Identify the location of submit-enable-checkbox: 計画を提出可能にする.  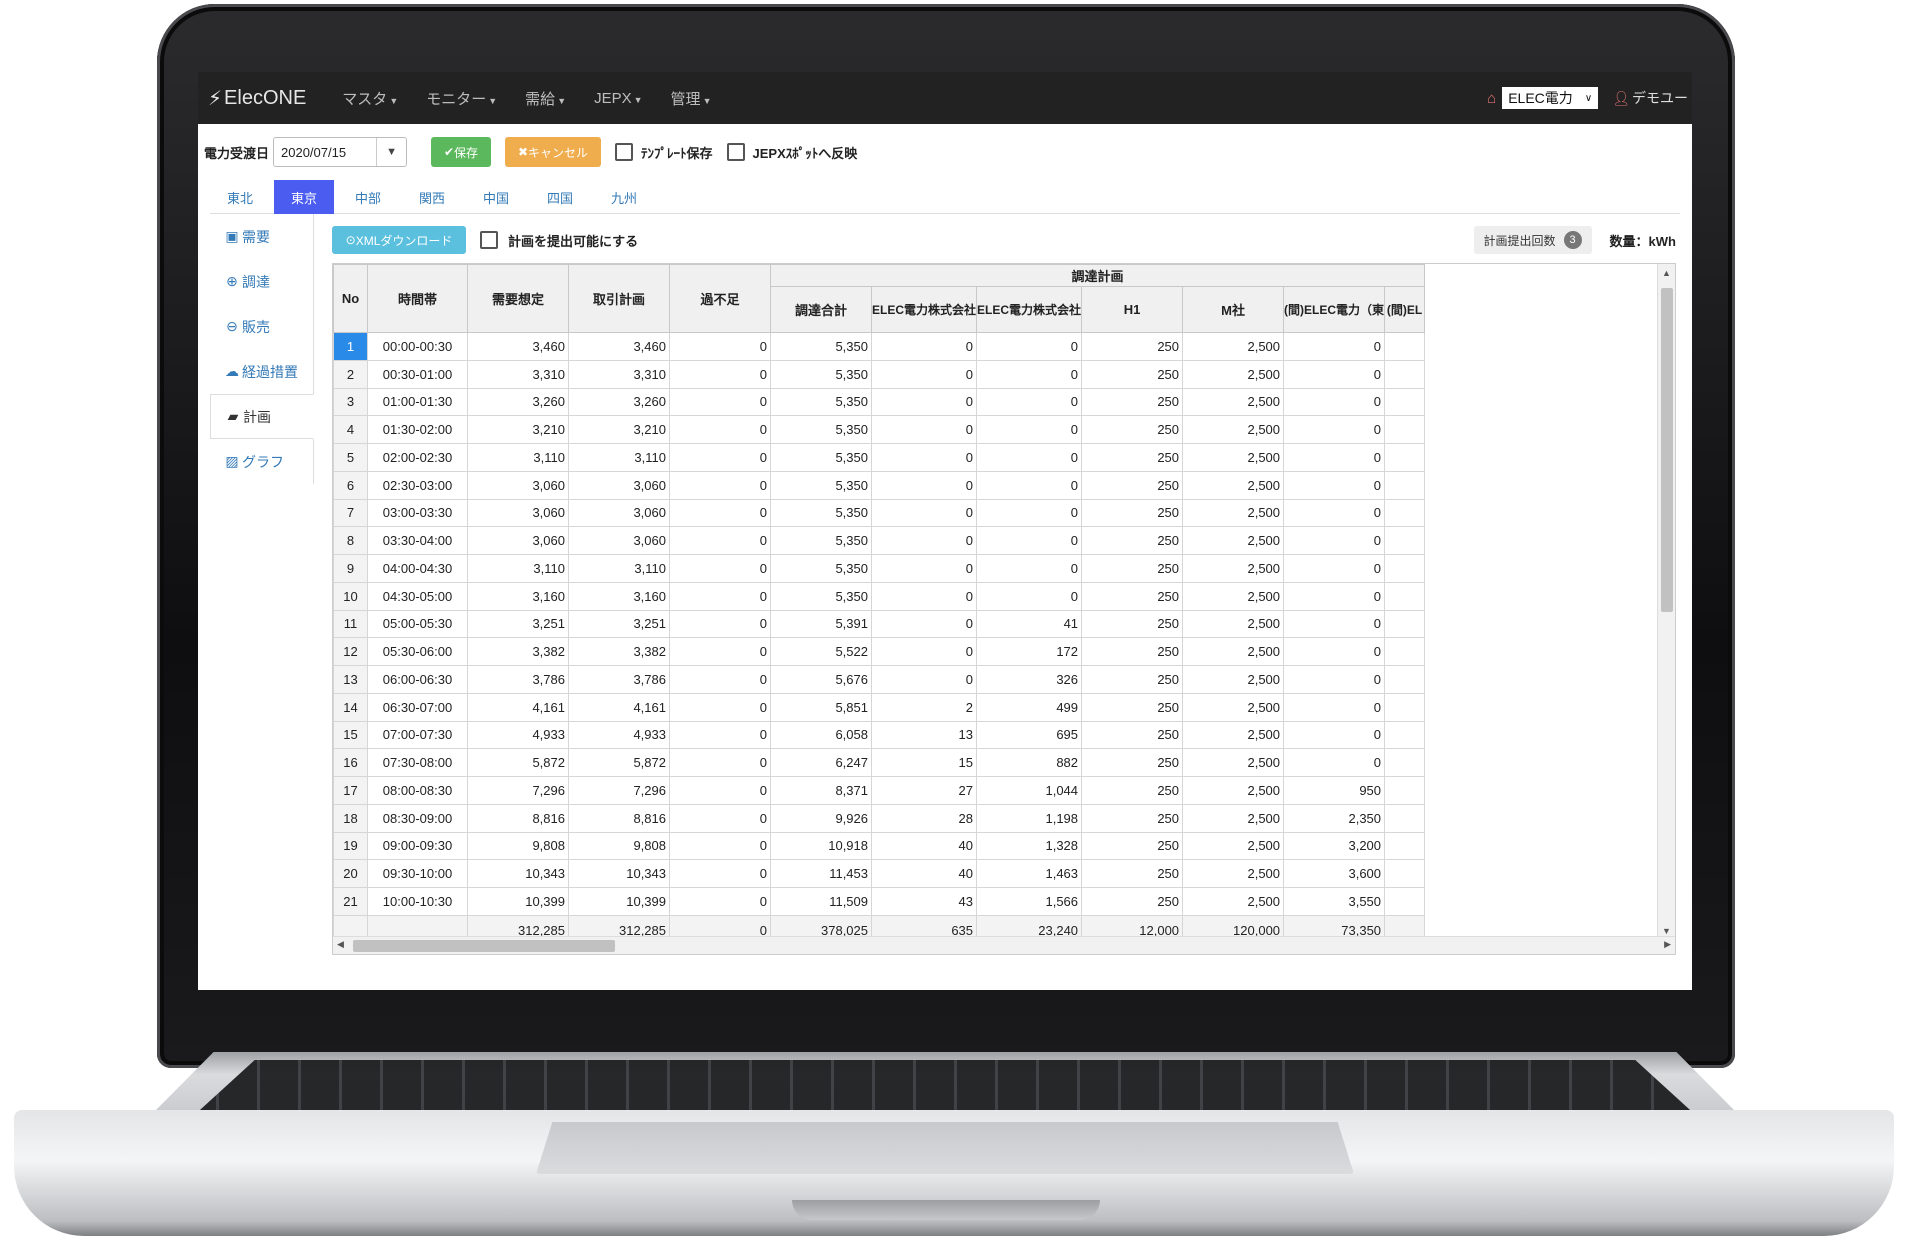
(559, 240).